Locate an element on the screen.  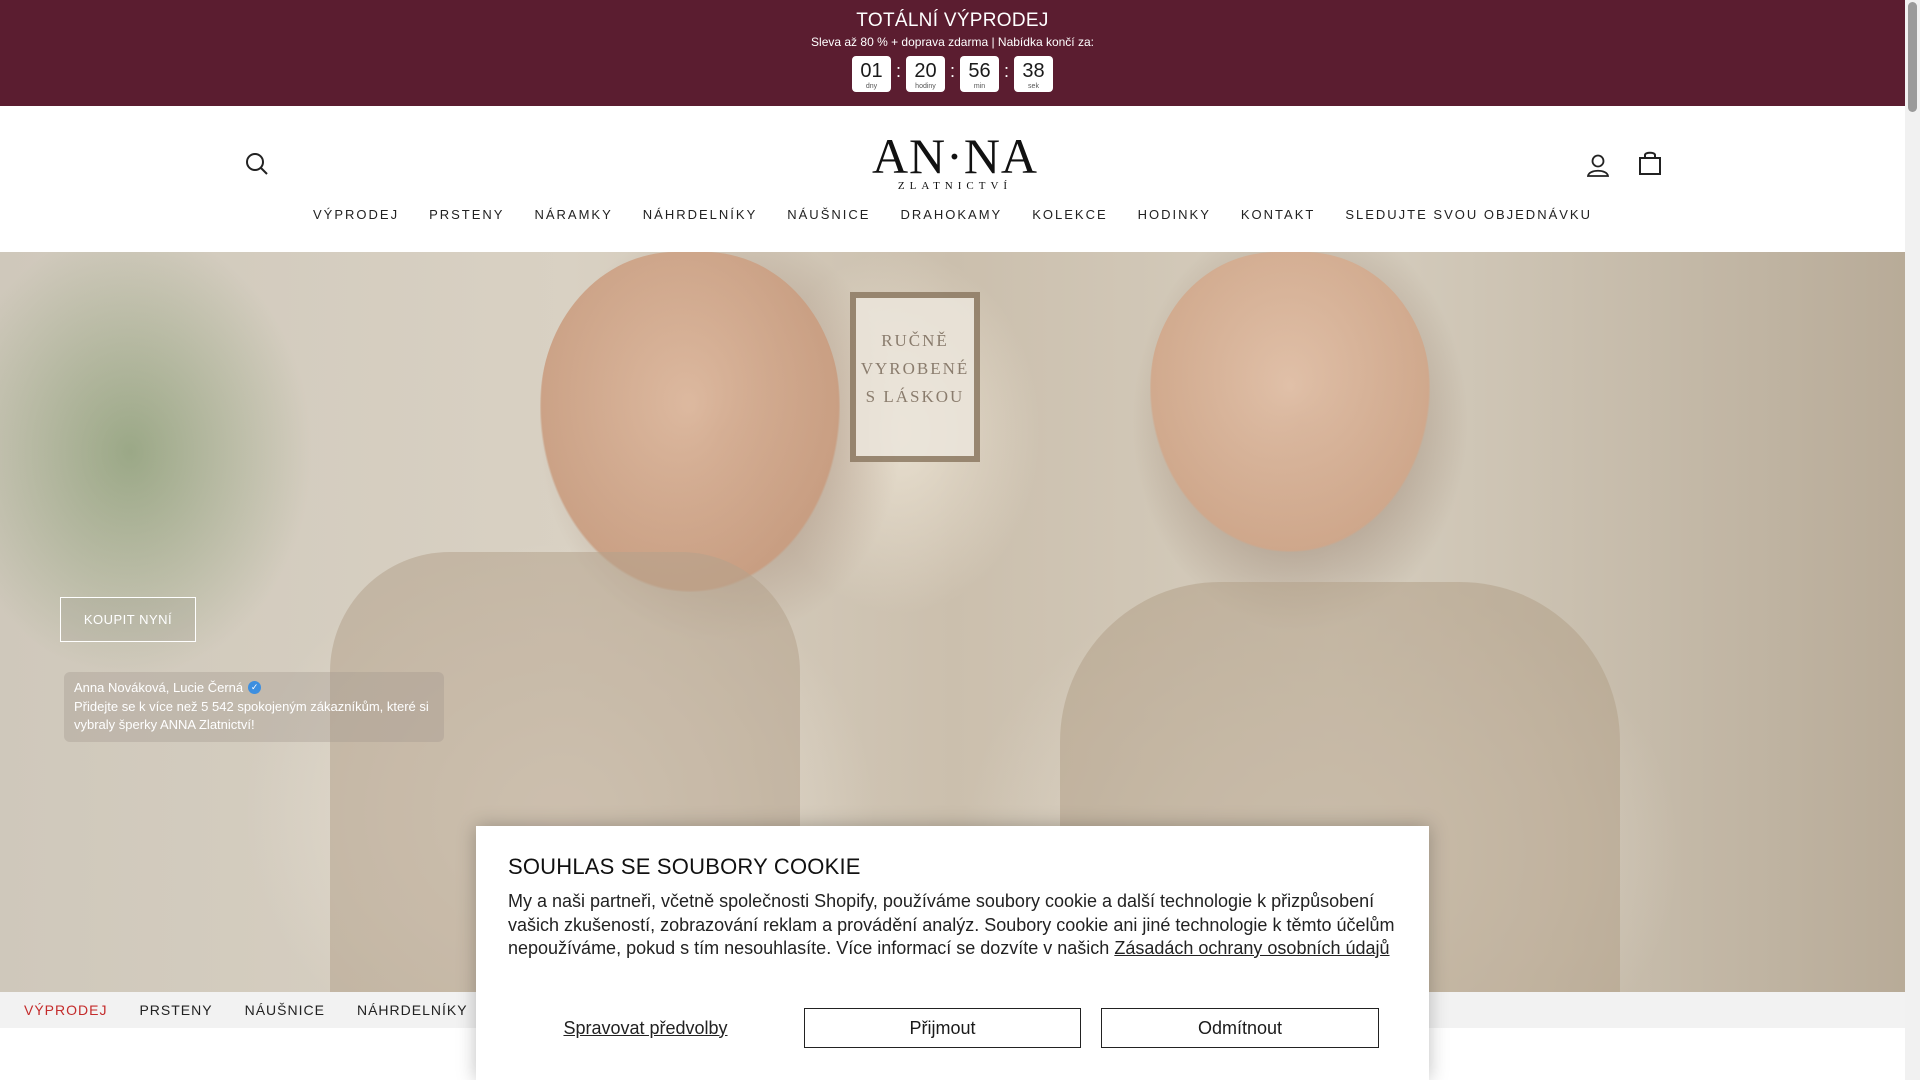
cart-button is located at coordinates (1650, 163).